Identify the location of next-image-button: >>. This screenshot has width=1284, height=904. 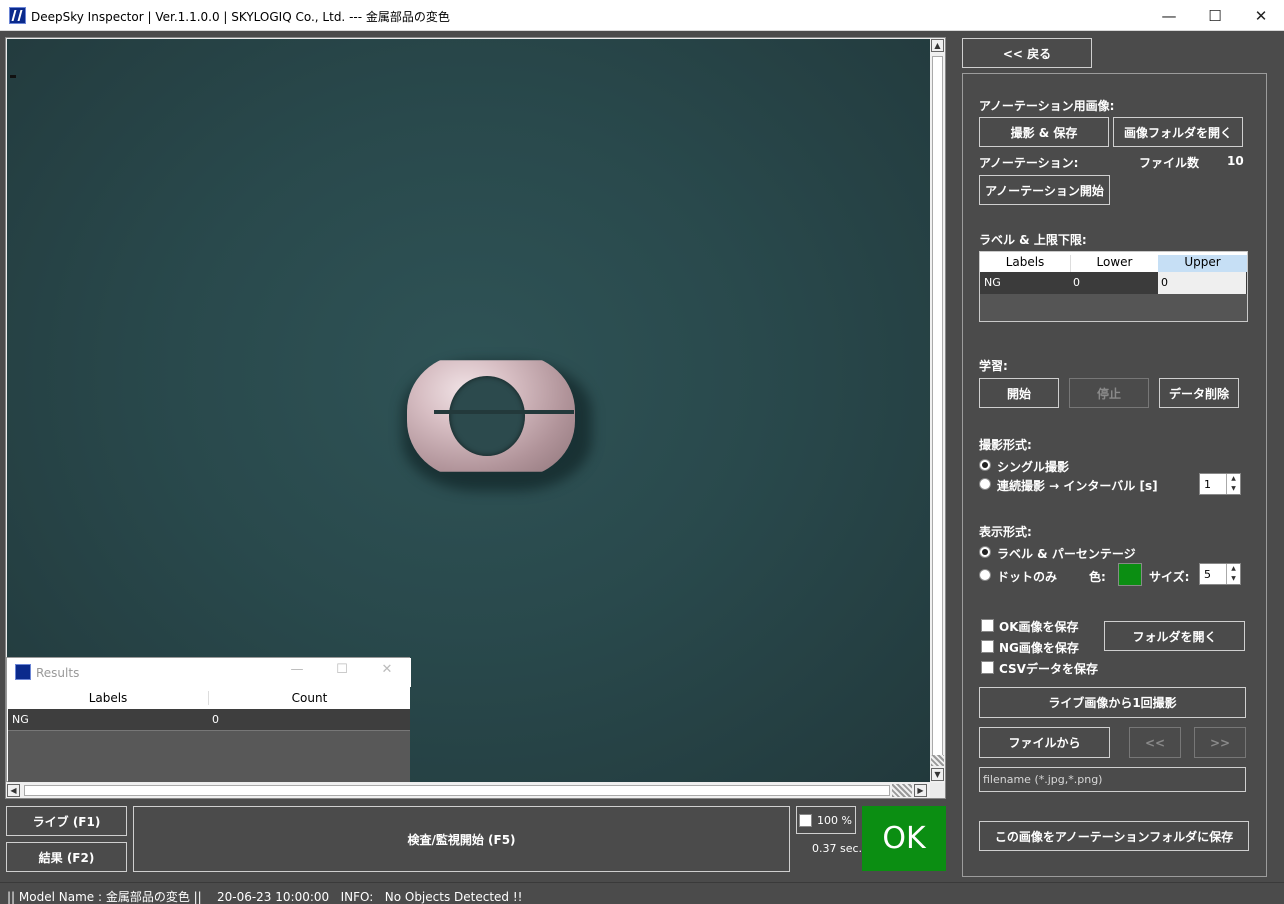
(1220, 742).